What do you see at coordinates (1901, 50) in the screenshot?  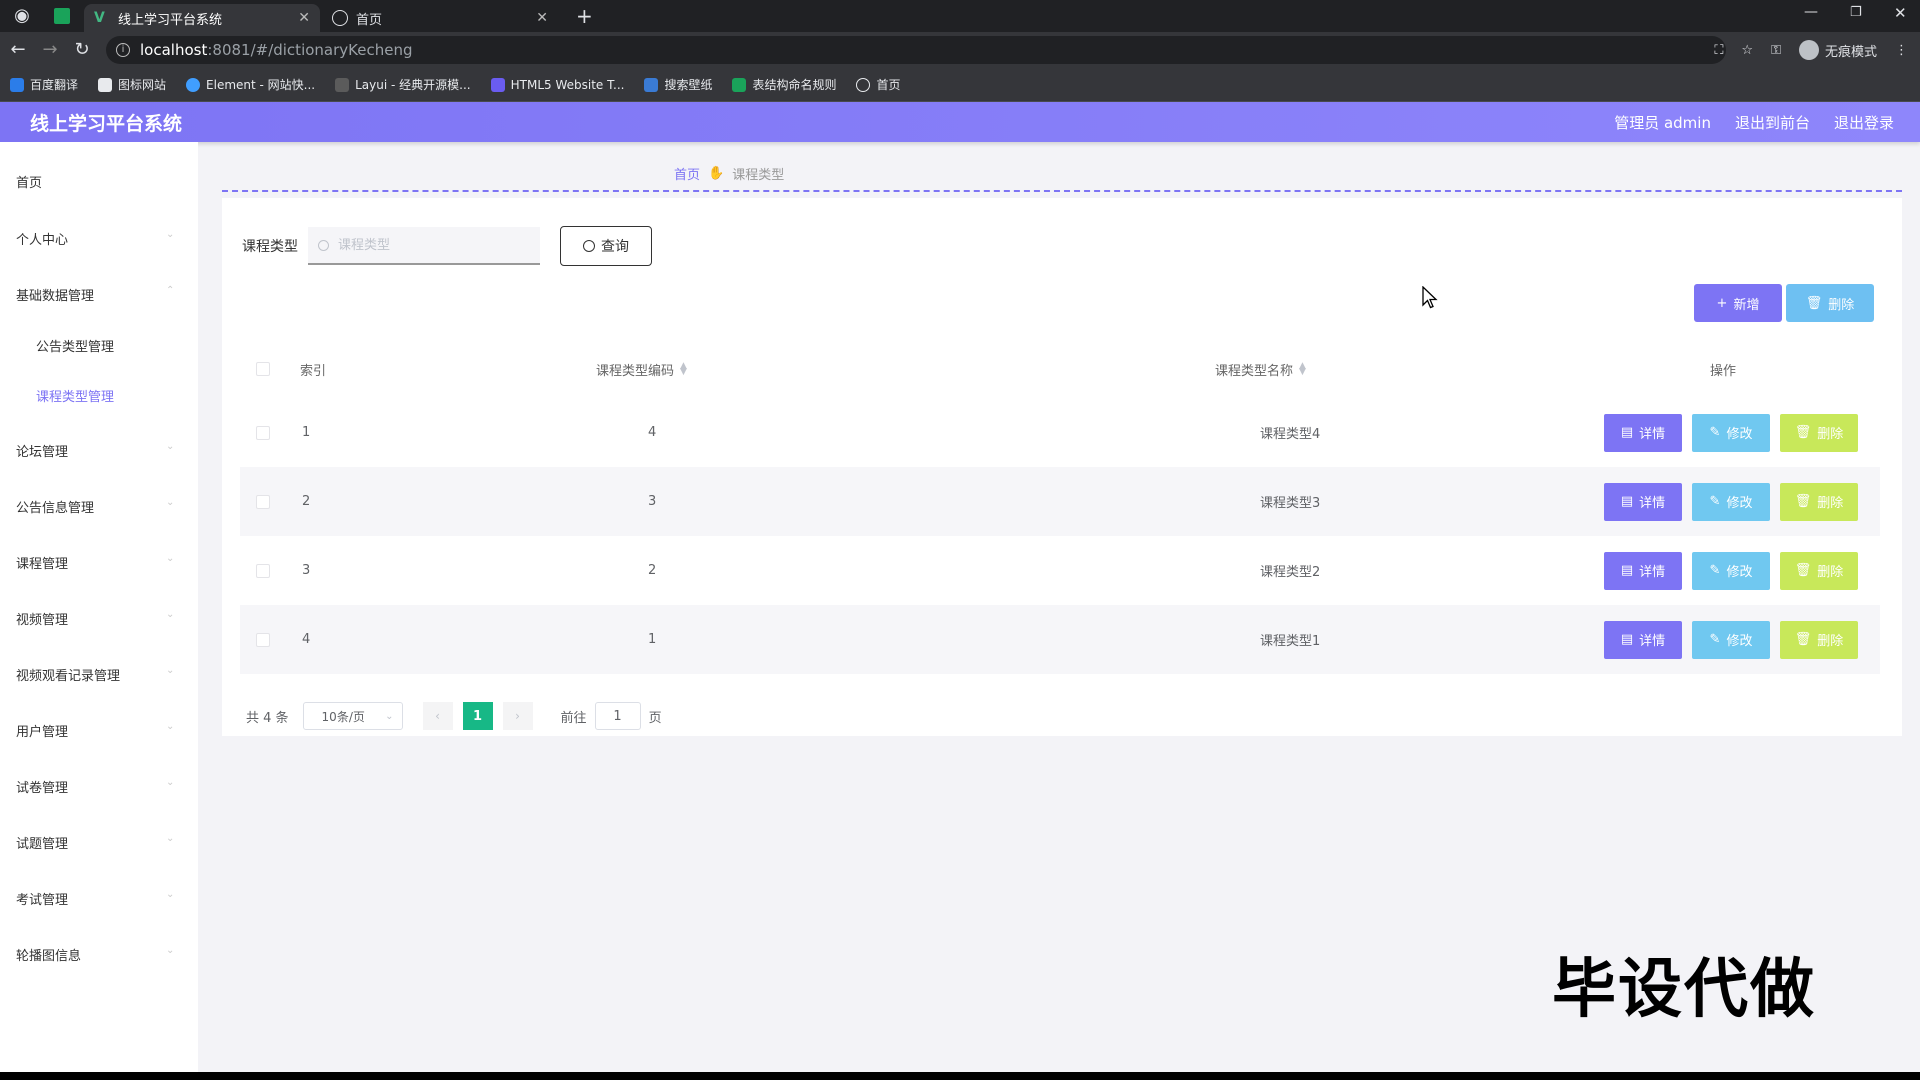 I see `more-icon: ⋮` at bounding box center [1901, 50].